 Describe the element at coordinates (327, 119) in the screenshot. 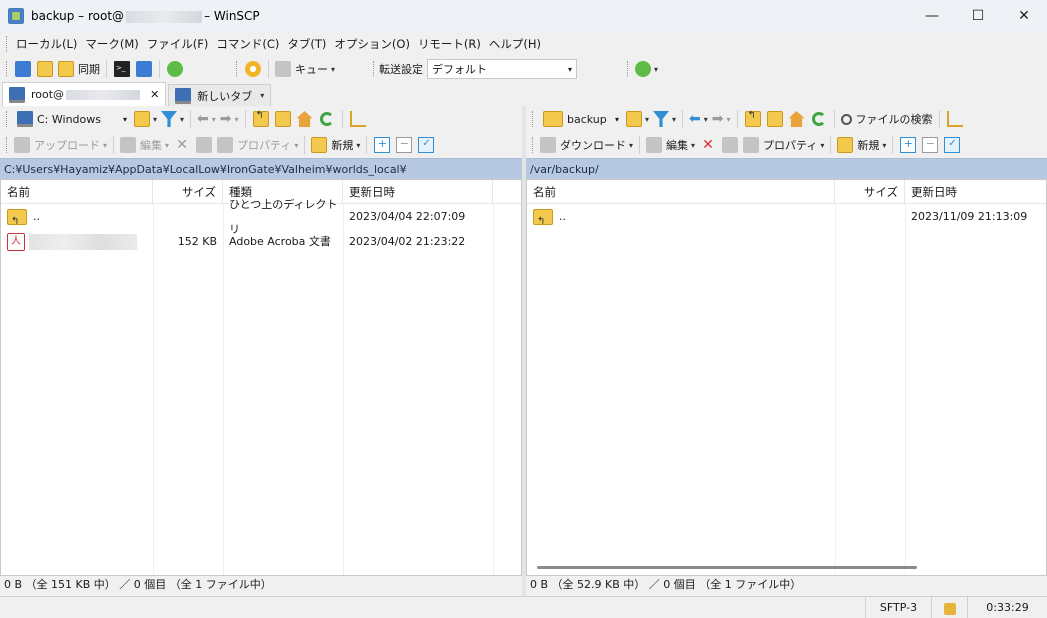

I see `local-refresh-button` at that location.